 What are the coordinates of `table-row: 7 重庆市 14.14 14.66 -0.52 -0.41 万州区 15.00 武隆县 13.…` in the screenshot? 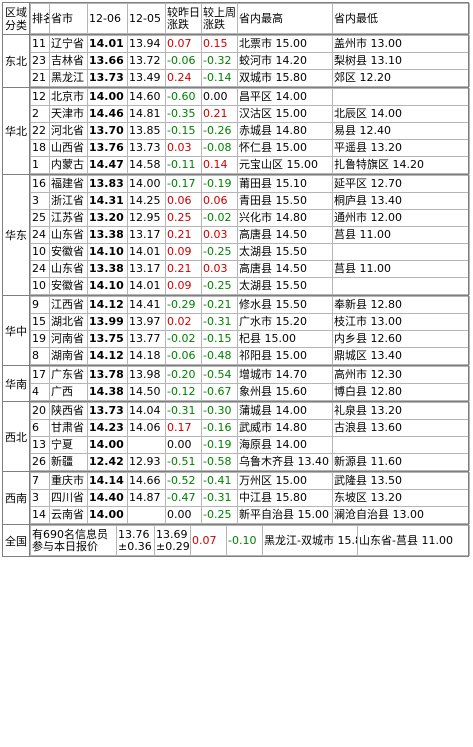 It's located at (250, 481).